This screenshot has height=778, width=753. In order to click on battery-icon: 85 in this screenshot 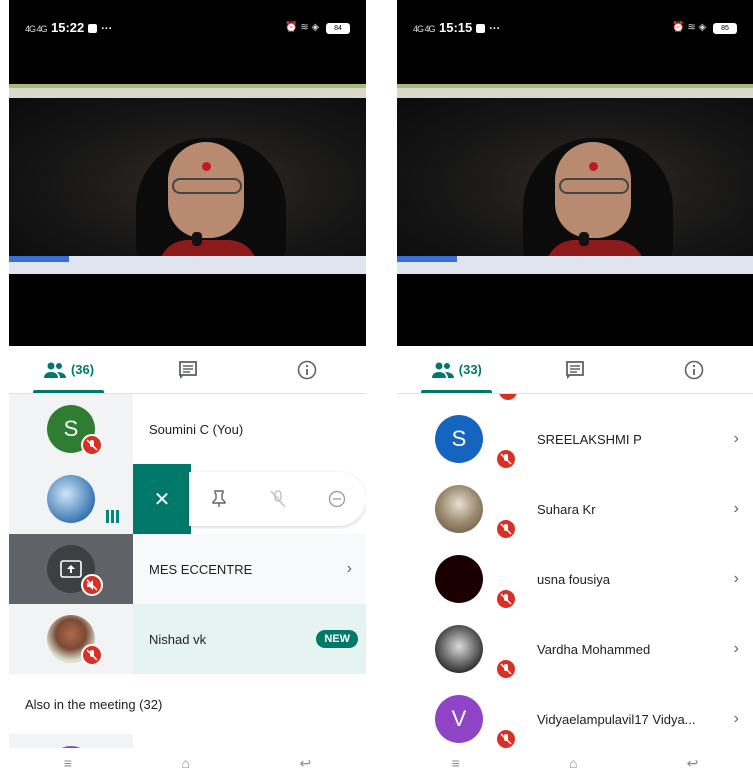, I will do `click(725, 28)`.